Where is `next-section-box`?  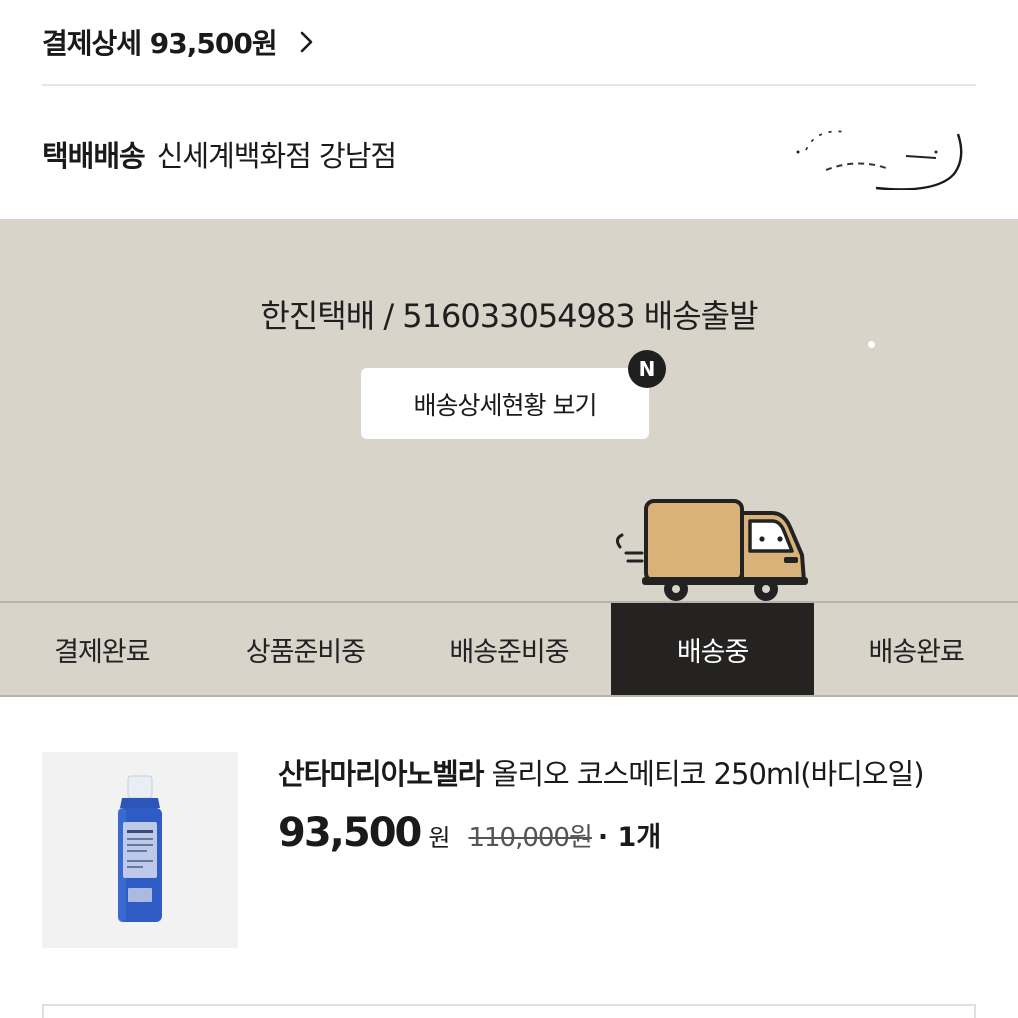
next-section-box is located at coordinates (509, 1011).